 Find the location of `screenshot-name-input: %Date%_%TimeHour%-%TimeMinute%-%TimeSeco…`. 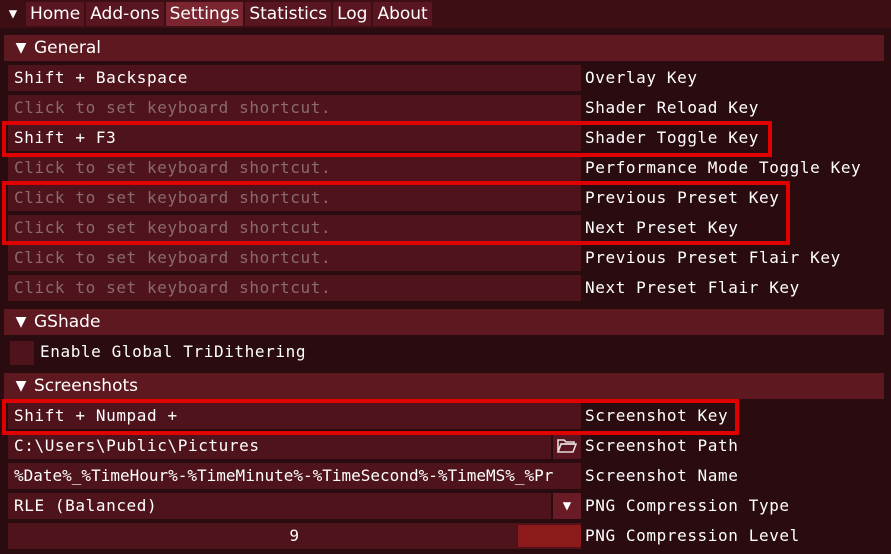

screenshot-name-input: %Date%_%TimeHour%-%TimeMinute%-%TimeSeco… is located at coordinates (294, 476).